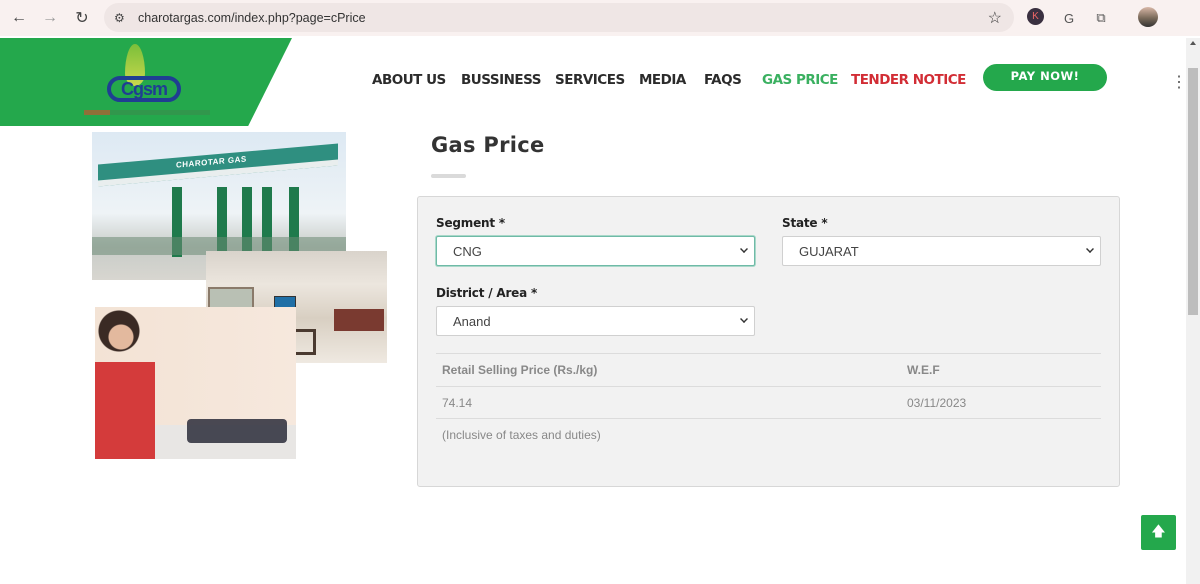 The image size is (1200, 584). I want to click on forward-button: →, so click(50, 18).